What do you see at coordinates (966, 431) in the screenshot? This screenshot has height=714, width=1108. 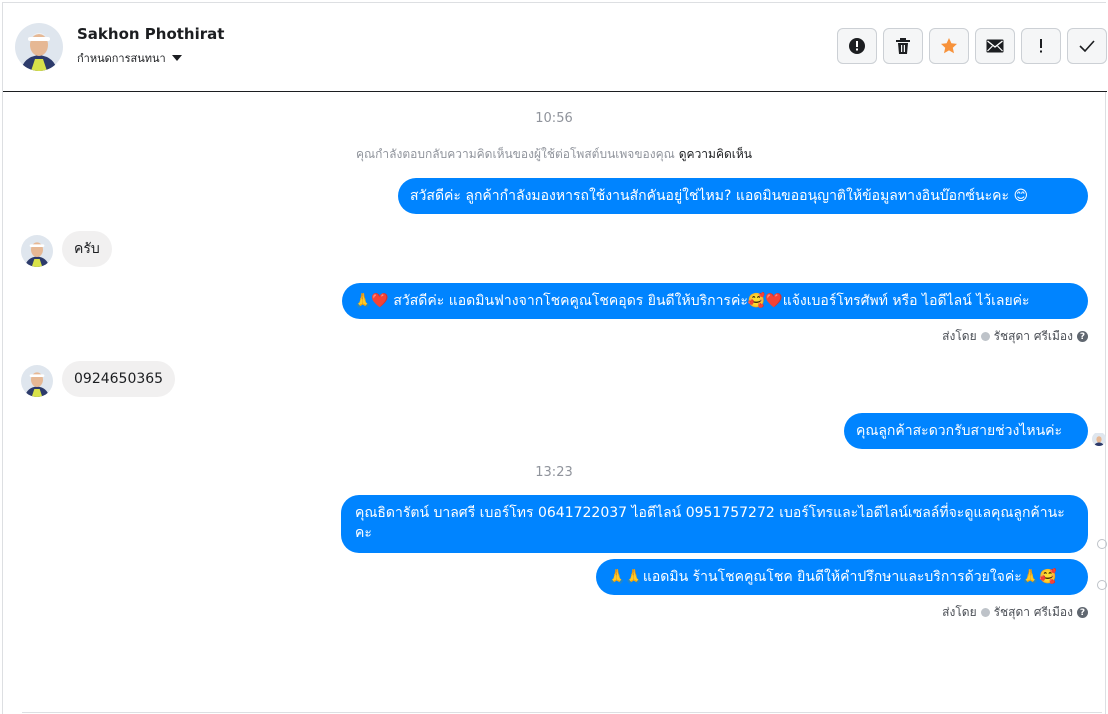 I see `message-outgoing: คุณลูกค้าสะดวกรับสายช่วงไหนค่ะ` at bounding box center [966, 431].